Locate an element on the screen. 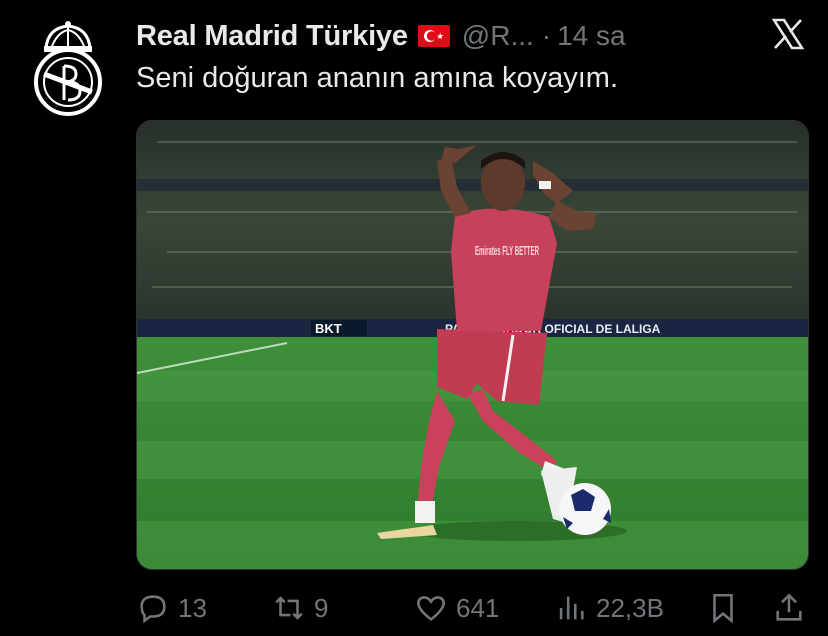 The height and width of the screenshot is (636, 828). reply-icon is located at coordinates (153, 609).